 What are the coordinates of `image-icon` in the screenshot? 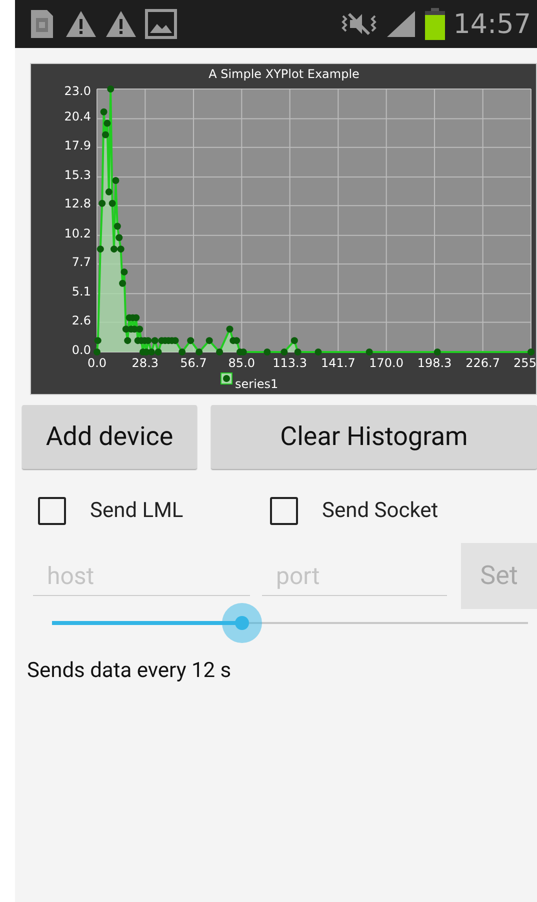 It's located at (161, 24).